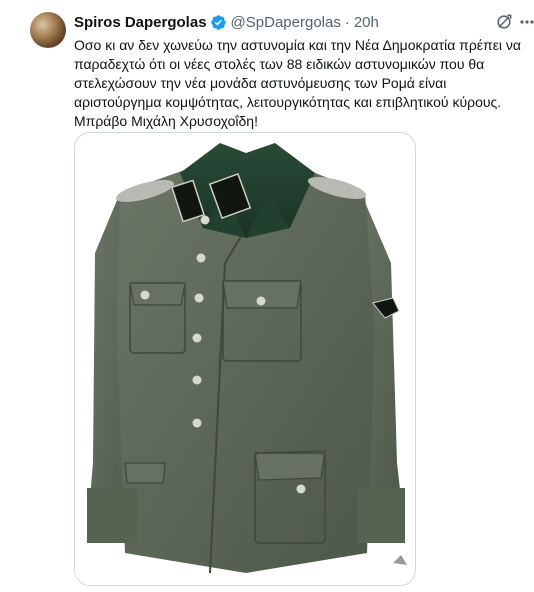 This screenshot has height=592, width=534. Describe the element at coordinates (366, 22) in the screenshot. I see `timestamp: 20h` at that location.